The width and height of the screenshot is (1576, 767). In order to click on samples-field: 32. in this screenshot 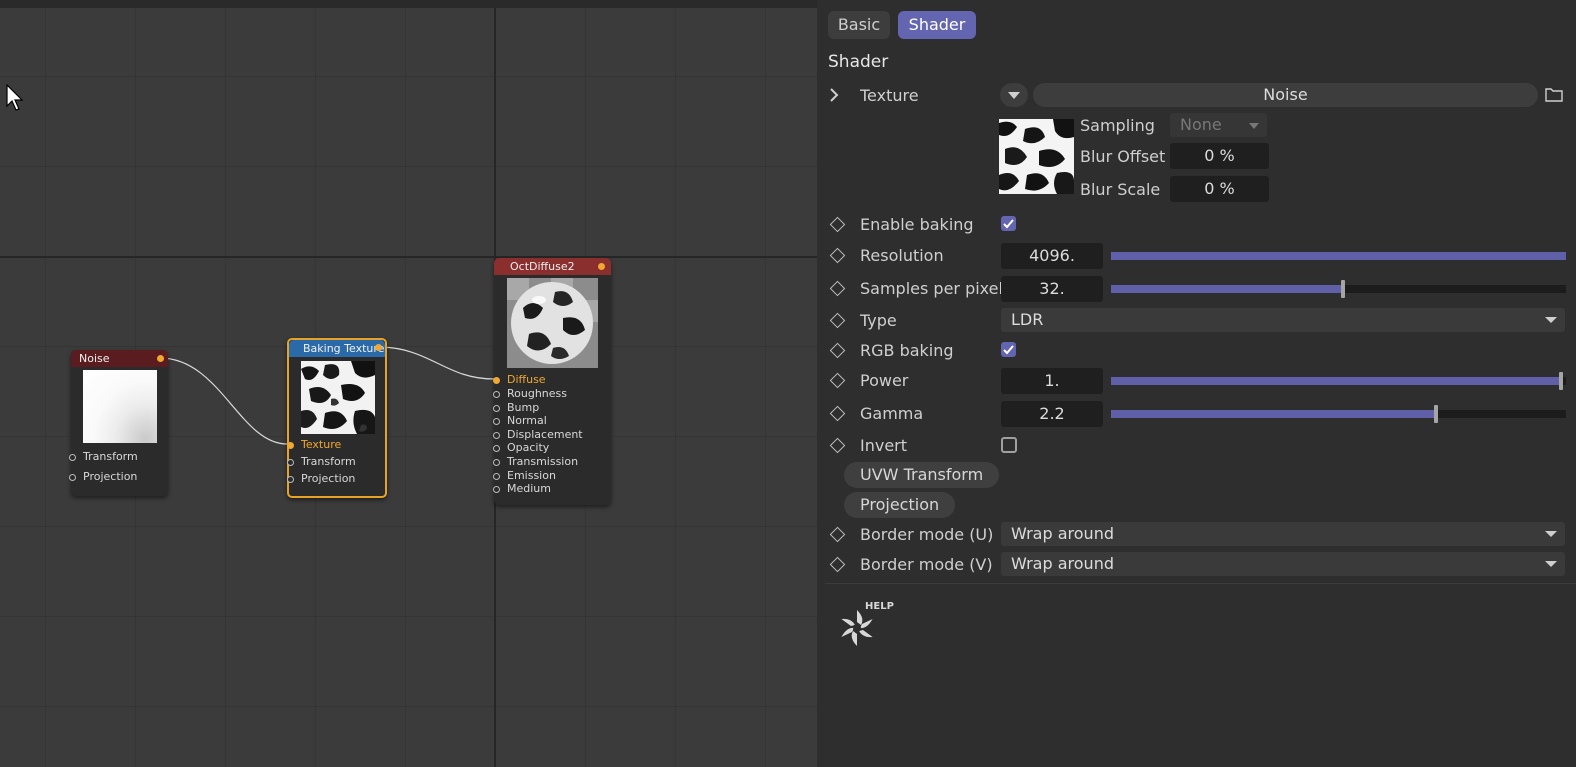, I will do `click(1052, 289)`.